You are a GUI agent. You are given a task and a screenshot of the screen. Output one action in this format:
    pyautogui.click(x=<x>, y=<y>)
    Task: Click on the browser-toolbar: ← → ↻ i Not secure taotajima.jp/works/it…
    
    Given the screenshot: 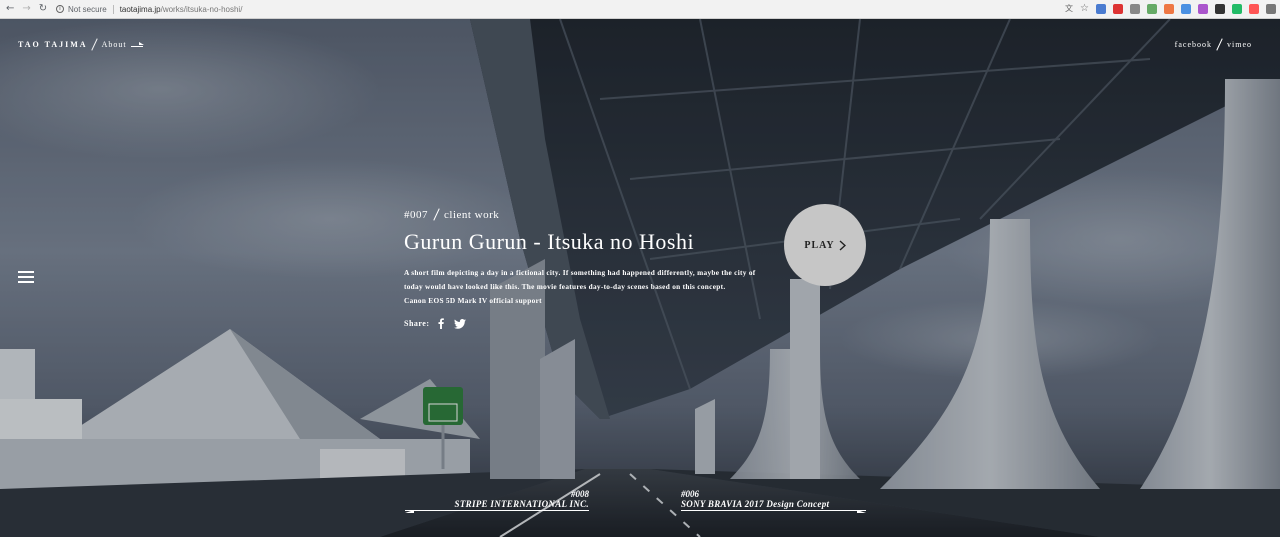 What is the action you would take?
    pyautogui.click(x=640, y=9)
    